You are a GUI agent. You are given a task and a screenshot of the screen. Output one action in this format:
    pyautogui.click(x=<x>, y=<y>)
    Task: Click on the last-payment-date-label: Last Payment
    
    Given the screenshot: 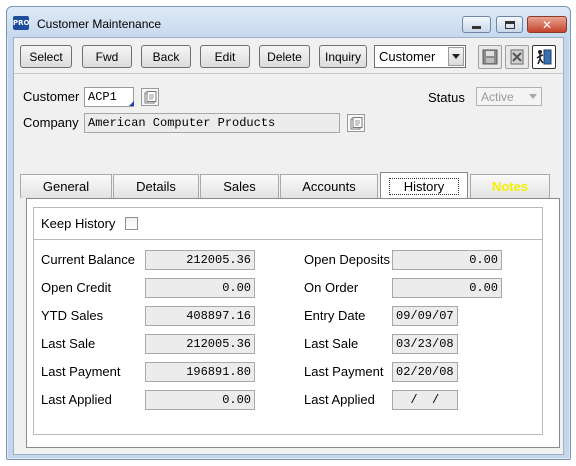 What is the action you would take?
    pyautogui.click(x=344, y=371)
    